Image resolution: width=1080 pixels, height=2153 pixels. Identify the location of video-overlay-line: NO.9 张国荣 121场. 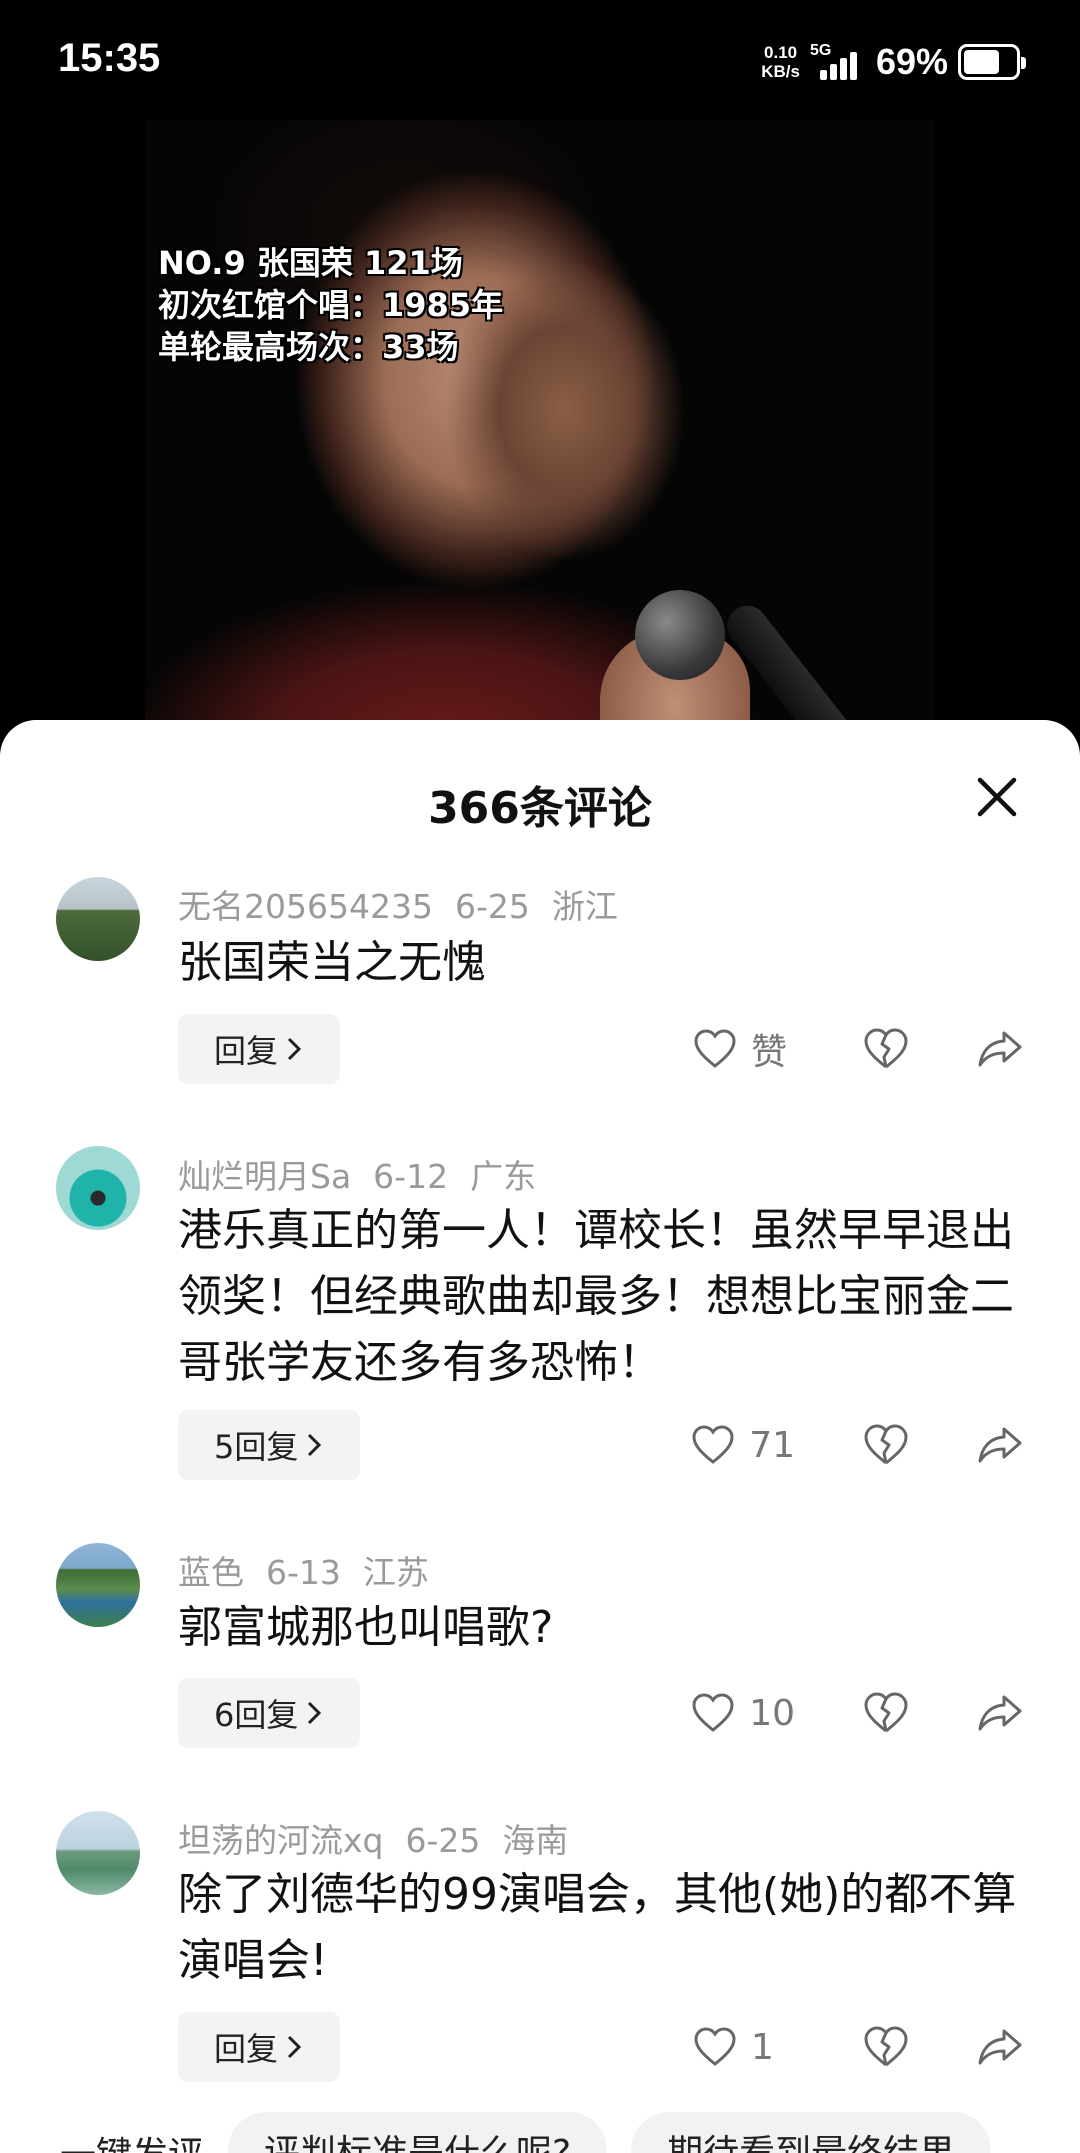
(310, 263).